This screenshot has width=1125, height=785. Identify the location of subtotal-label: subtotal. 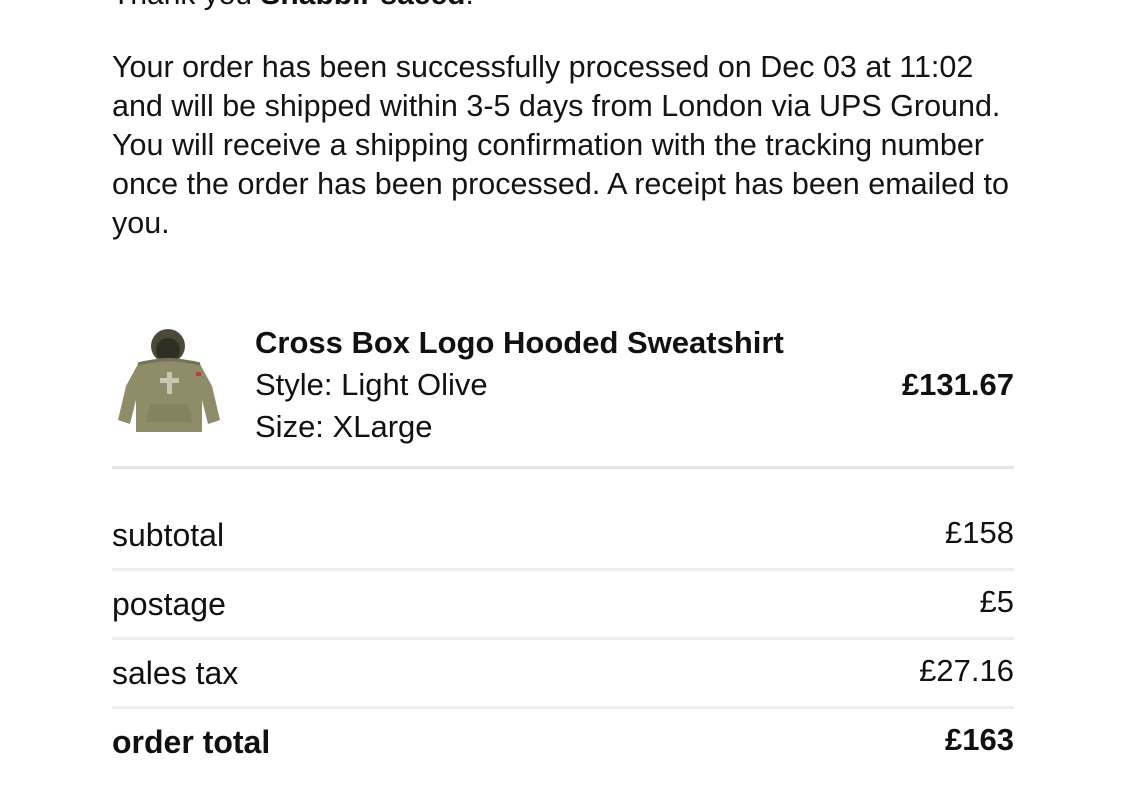
(168, 535).